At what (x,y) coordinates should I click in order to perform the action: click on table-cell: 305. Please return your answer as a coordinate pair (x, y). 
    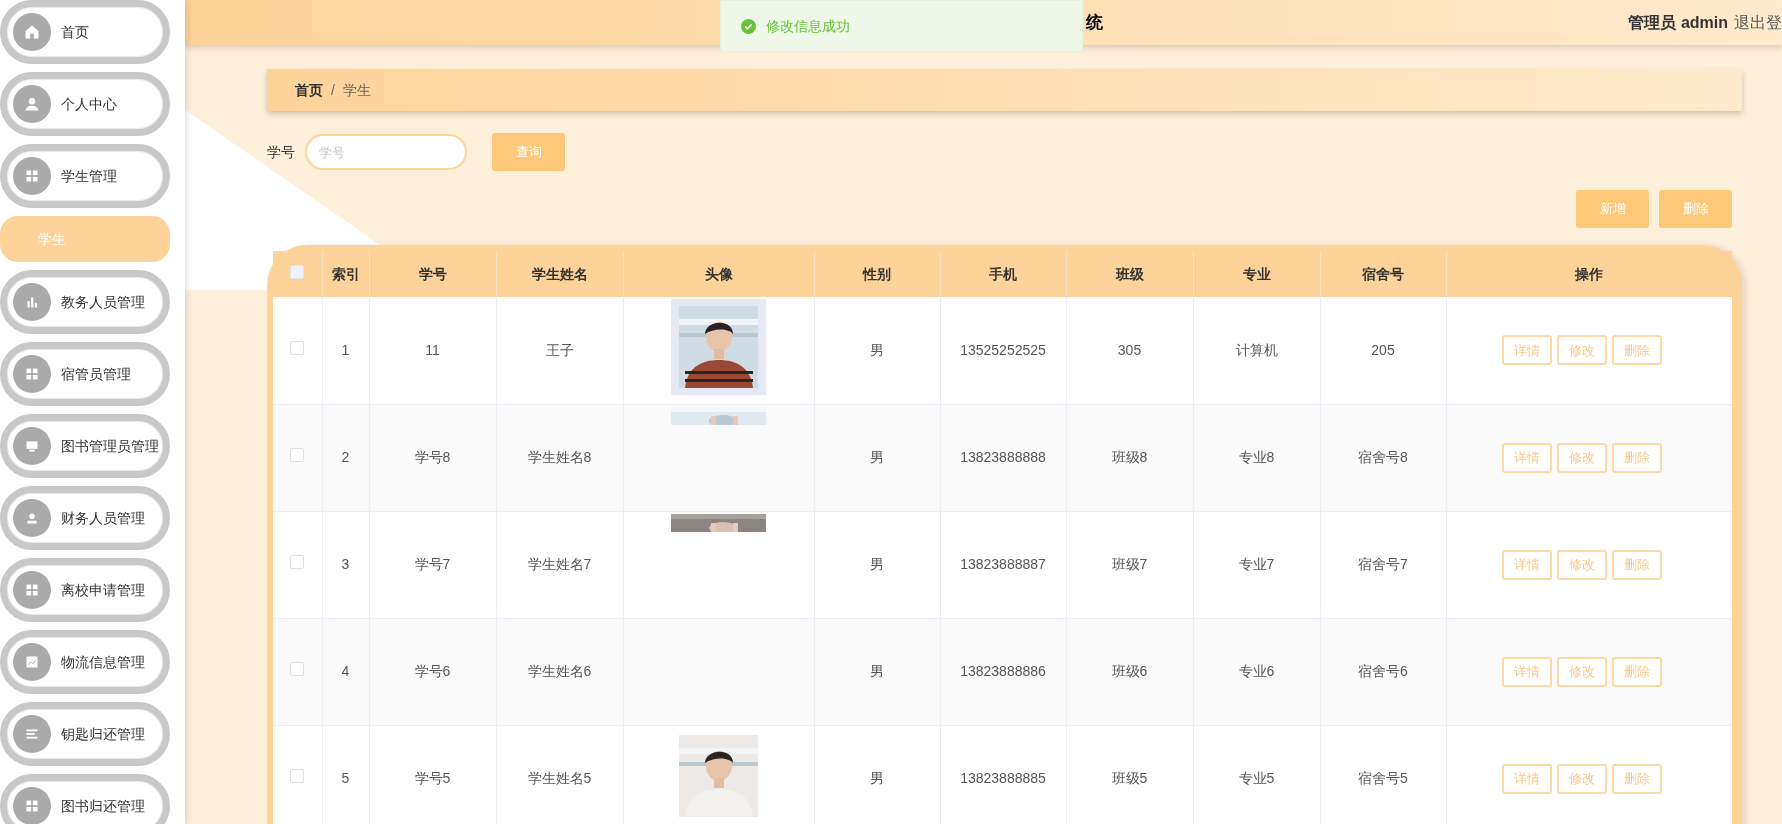
    Looking at the image, I should click on (1129, 349).